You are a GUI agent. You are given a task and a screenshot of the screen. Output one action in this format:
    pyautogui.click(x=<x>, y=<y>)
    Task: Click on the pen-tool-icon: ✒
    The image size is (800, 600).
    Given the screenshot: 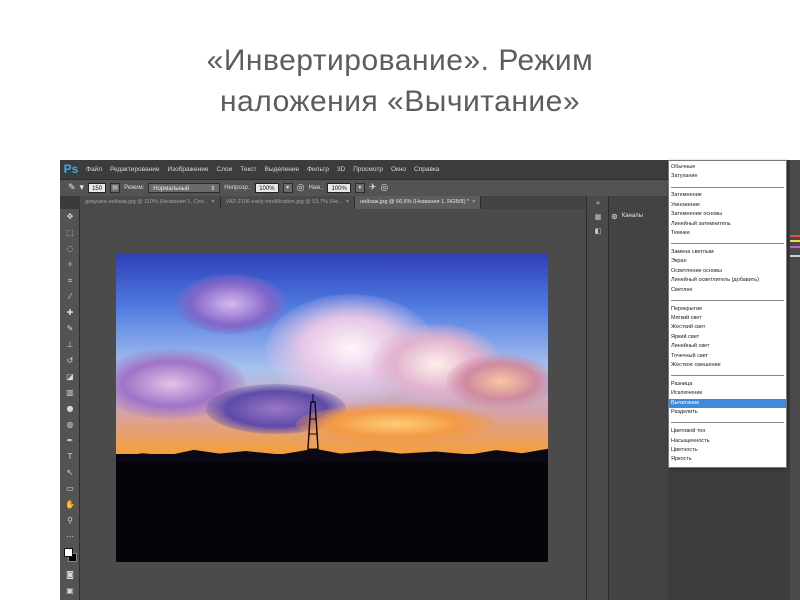 What is the action you would take?
    pyautogui.click(x=70, y=441)
    